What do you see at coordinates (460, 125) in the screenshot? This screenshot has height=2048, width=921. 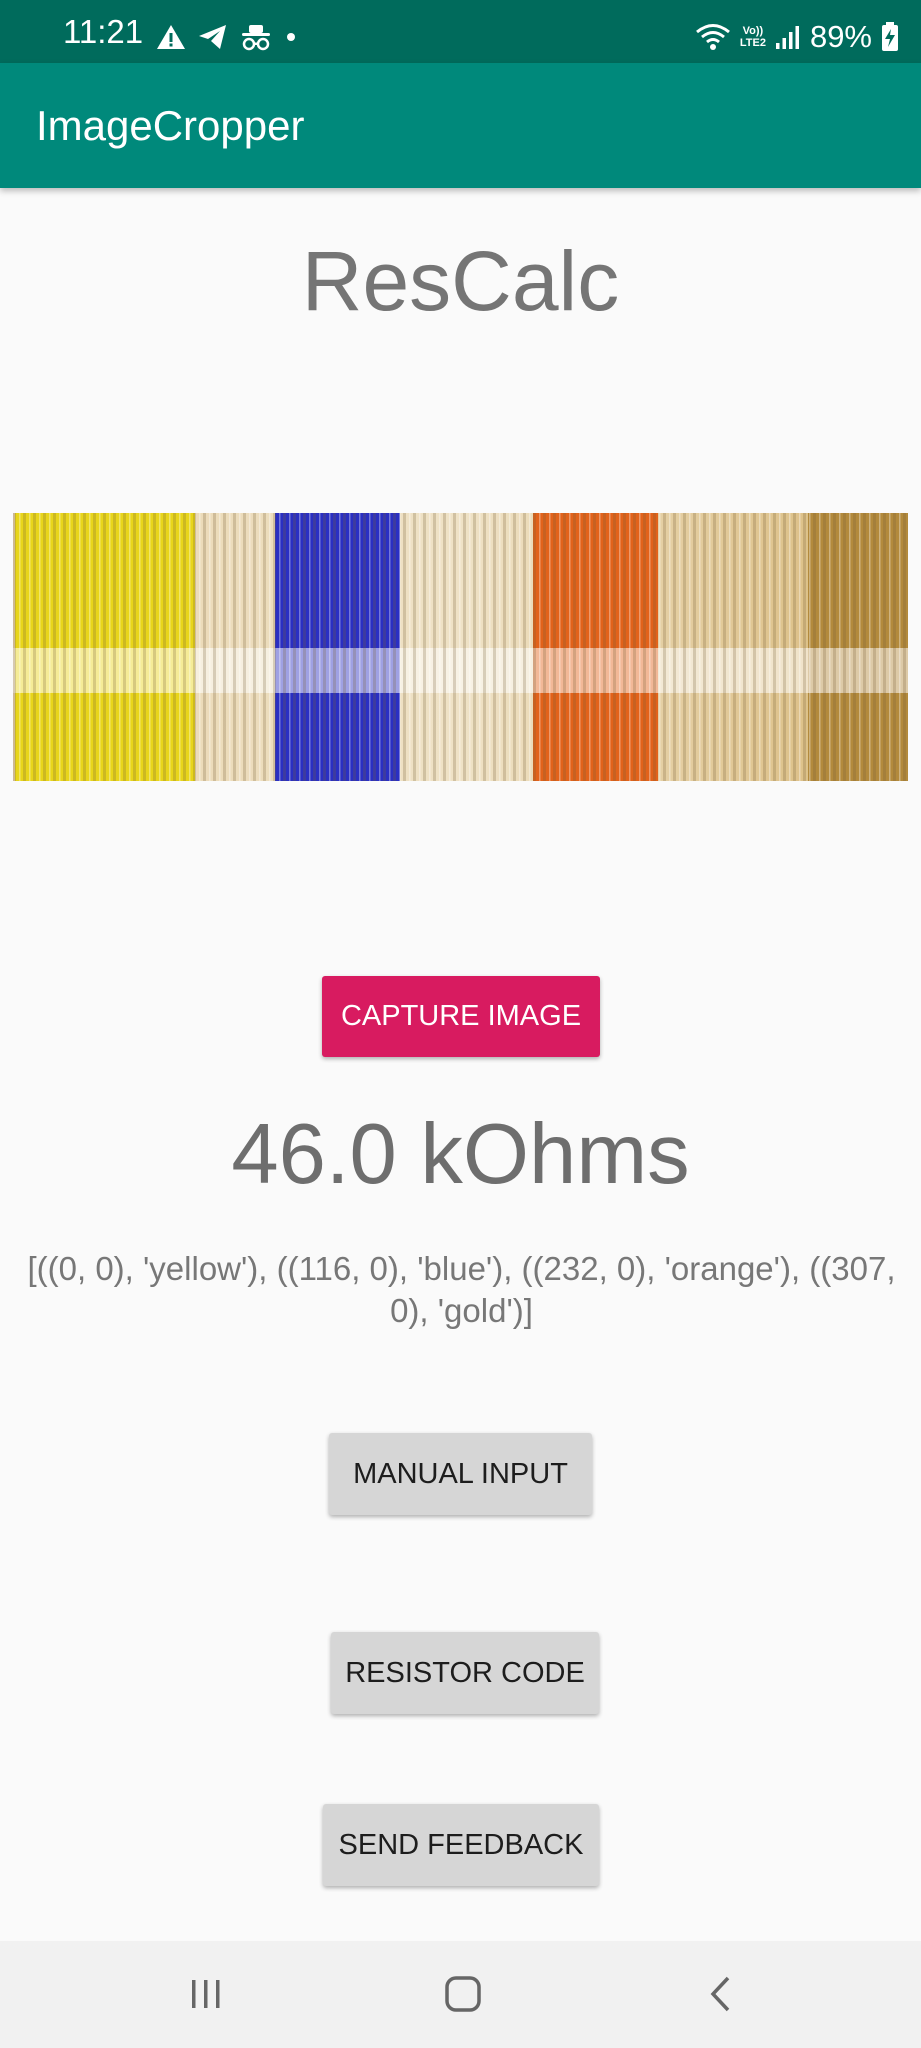 I see `app-bar: ImageCropper` at bounding box center [460, 125].